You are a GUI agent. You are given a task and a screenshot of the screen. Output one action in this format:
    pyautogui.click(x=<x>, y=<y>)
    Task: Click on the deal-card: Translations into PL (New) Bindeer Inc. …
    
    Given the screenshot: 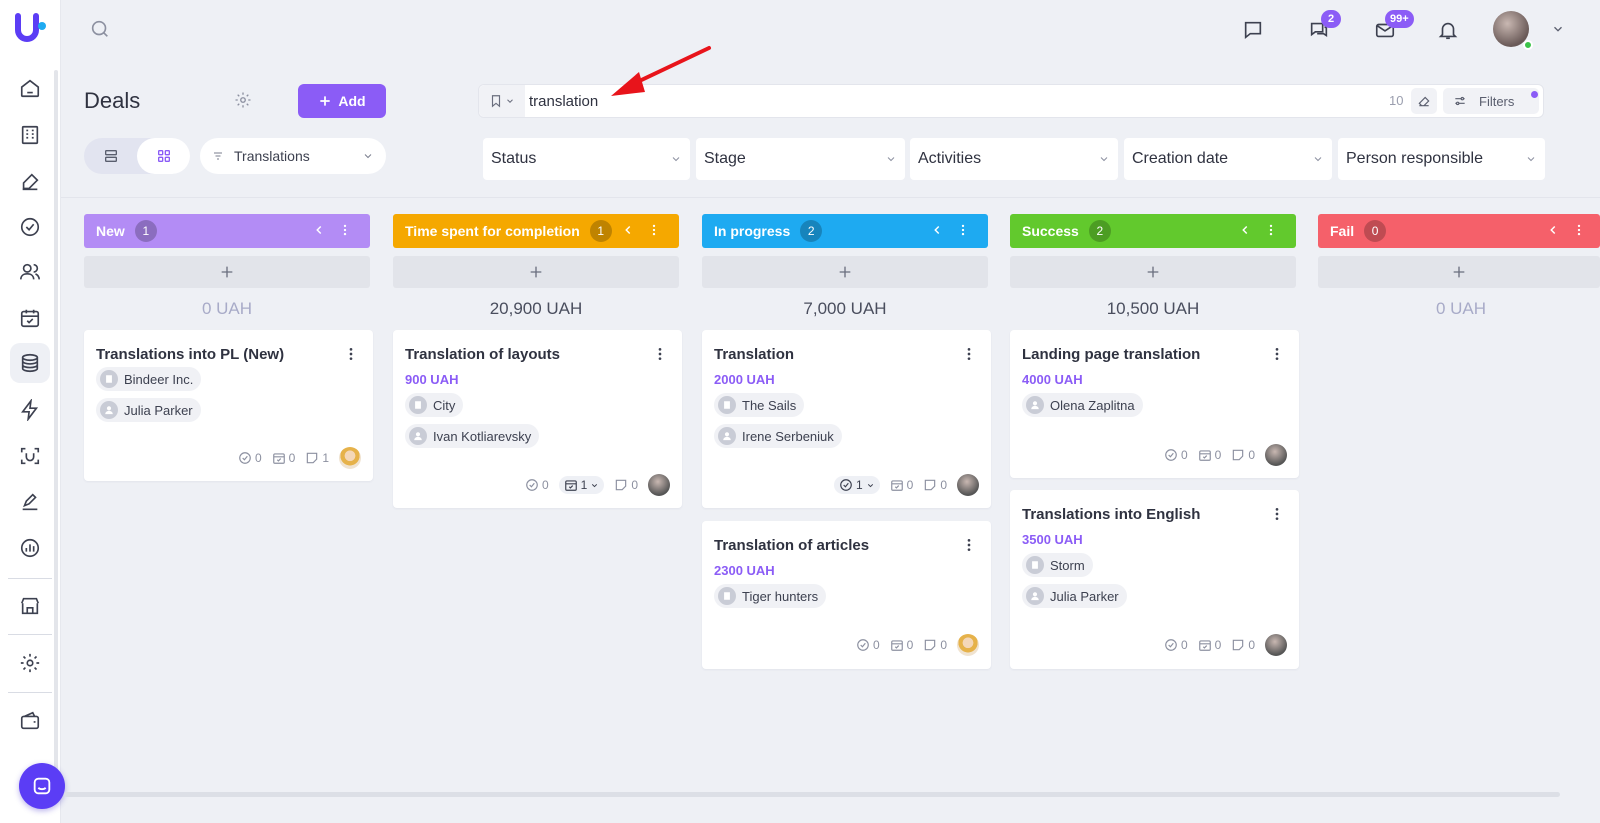 What is the action you would take?
    pyautogui.click(x=228, y=405)
    